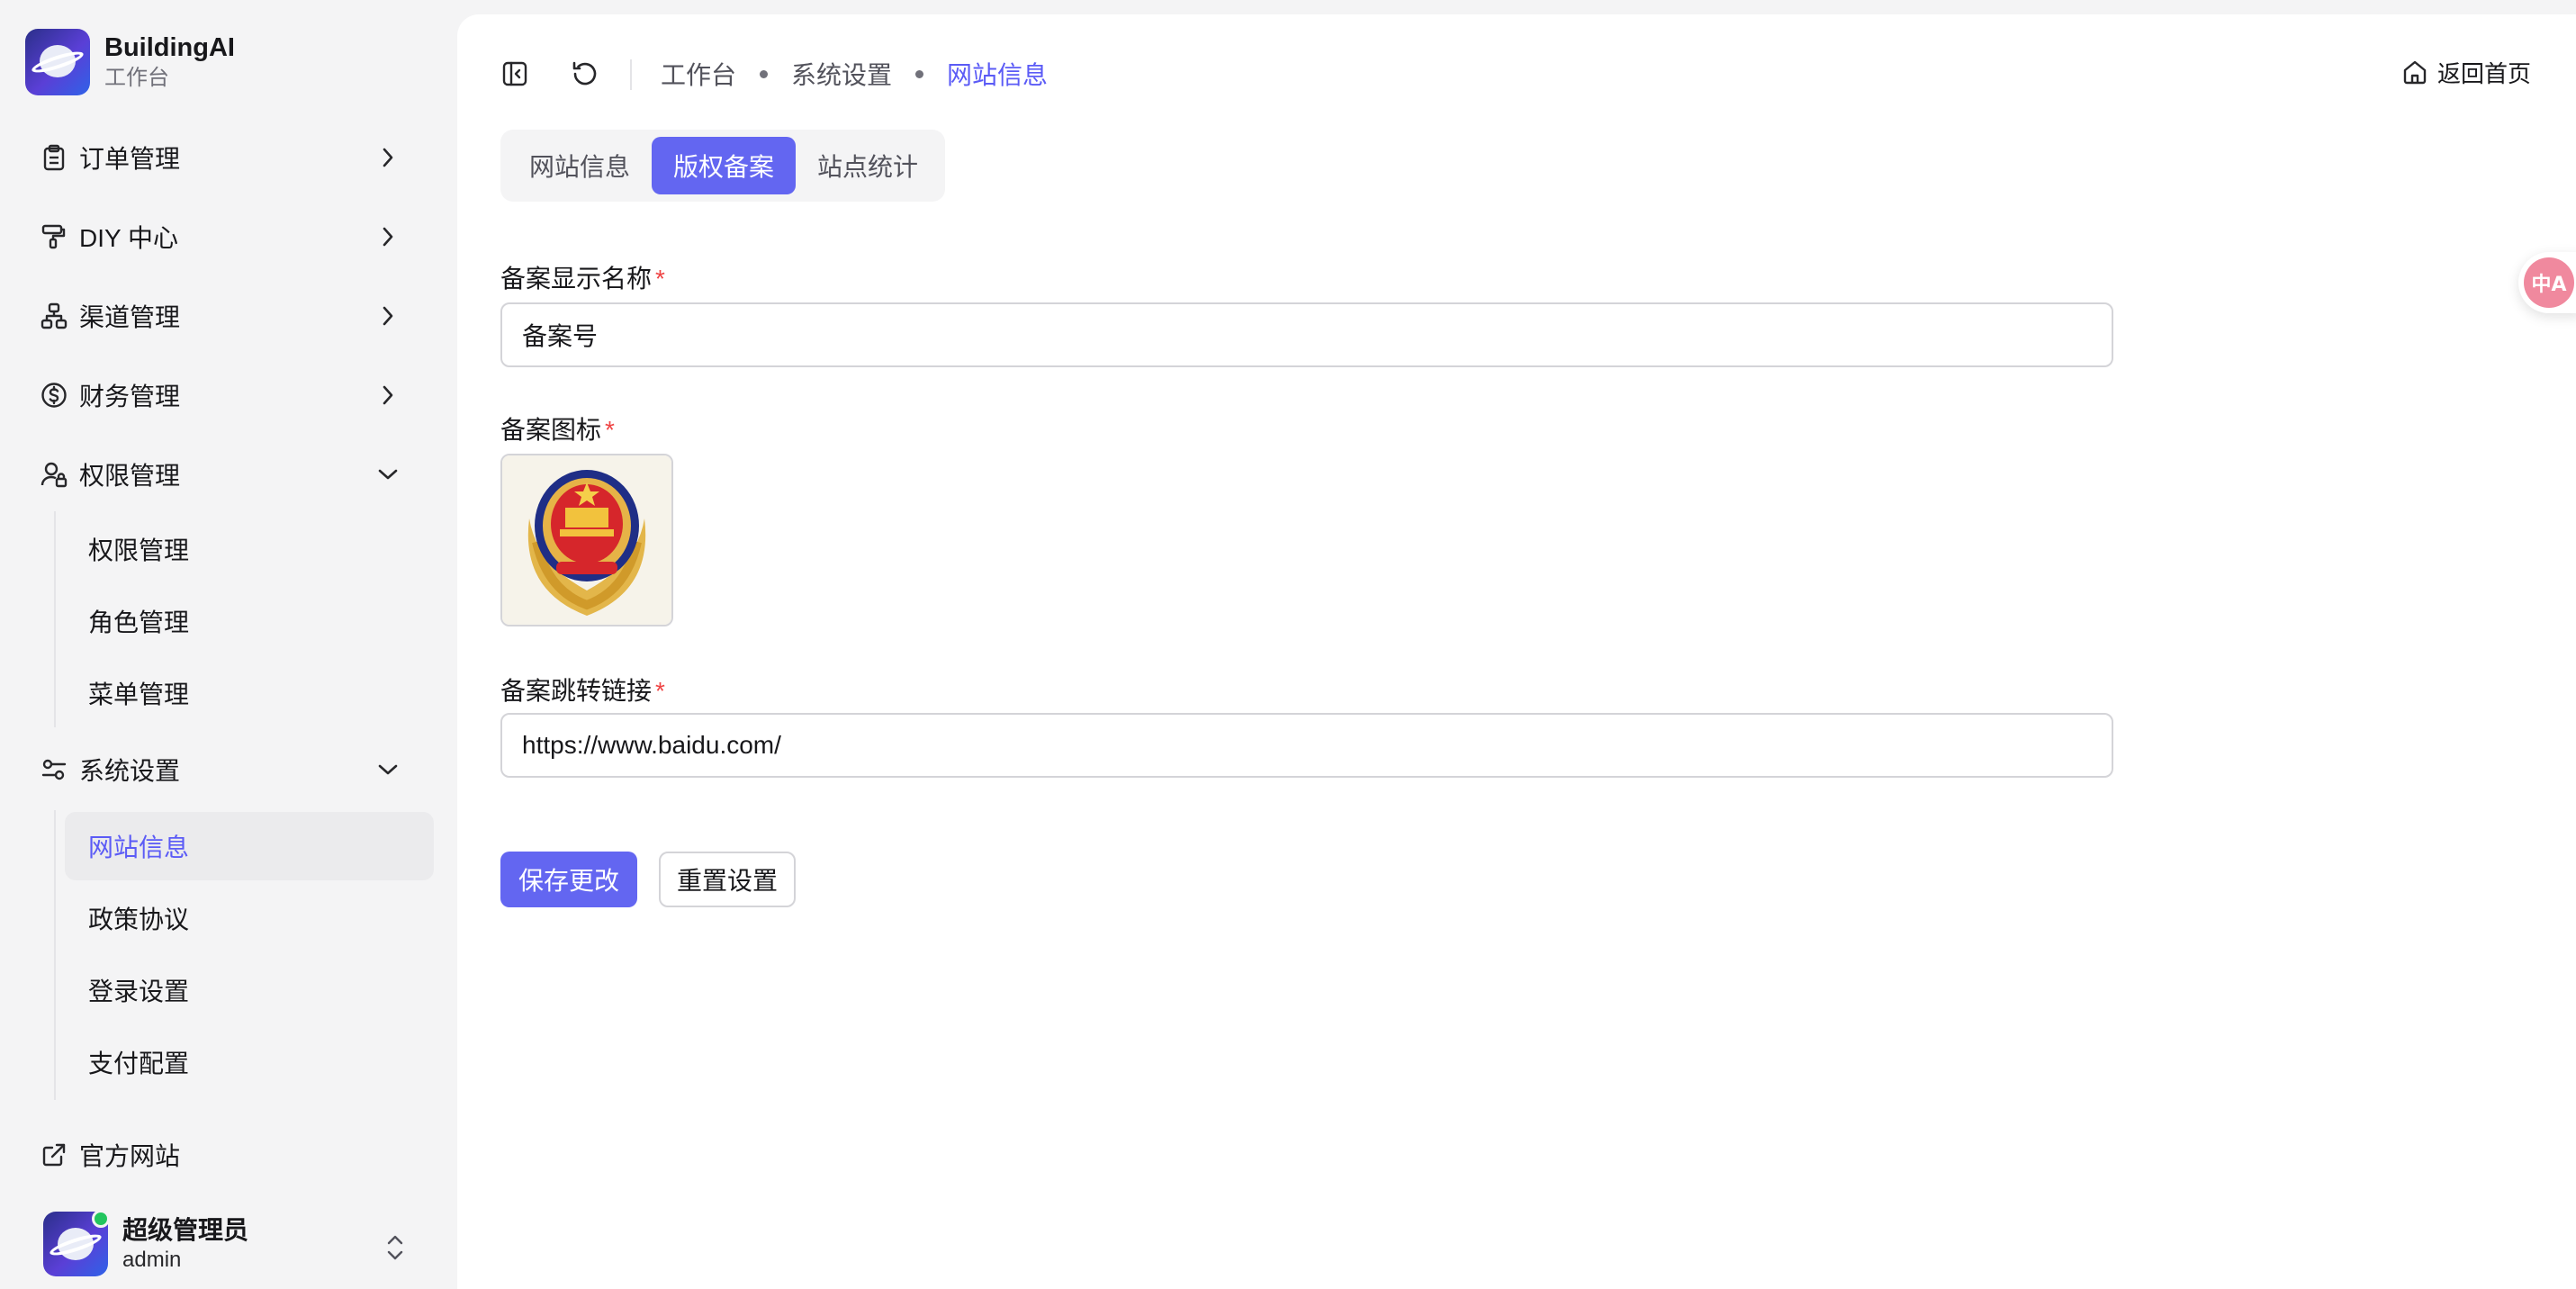 Image resolution: width=2576 pixels, height=1289 pixels. I want to click on save-changes-button: 保存更改, so click(568, 880).